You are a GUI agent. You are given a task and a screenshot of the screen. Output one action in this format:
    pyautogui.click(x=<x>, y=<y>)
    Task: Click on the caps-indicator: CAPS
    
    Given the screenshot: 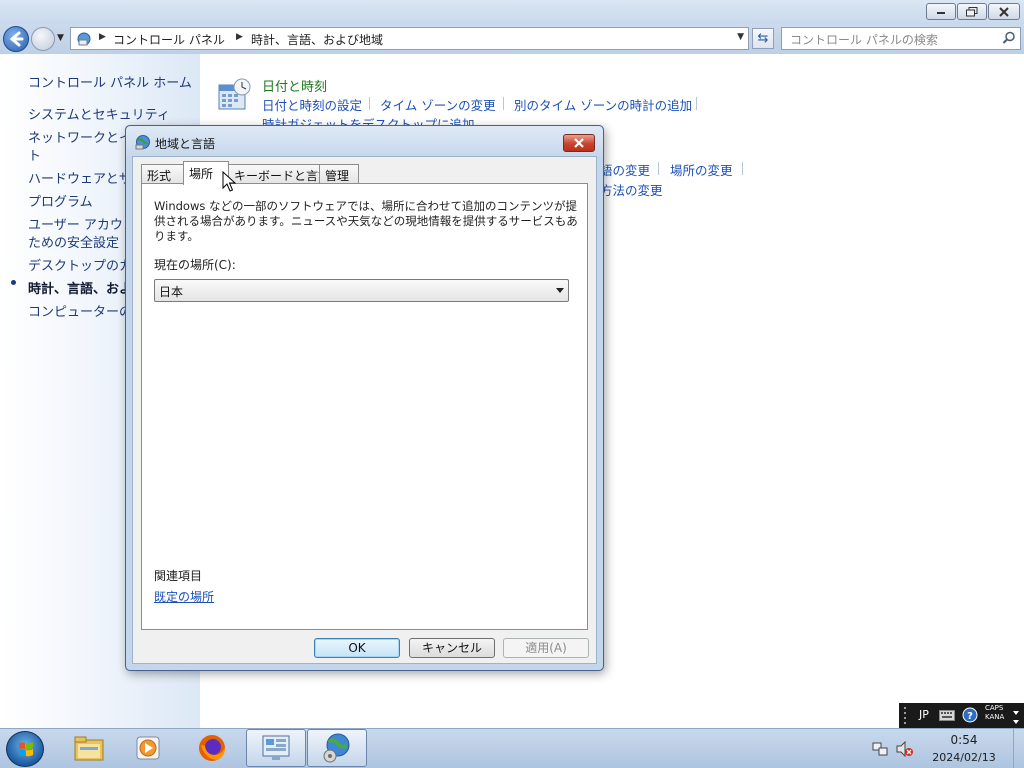 What is the action you would take?
    pyautogui.click(x=994, y=708)
    